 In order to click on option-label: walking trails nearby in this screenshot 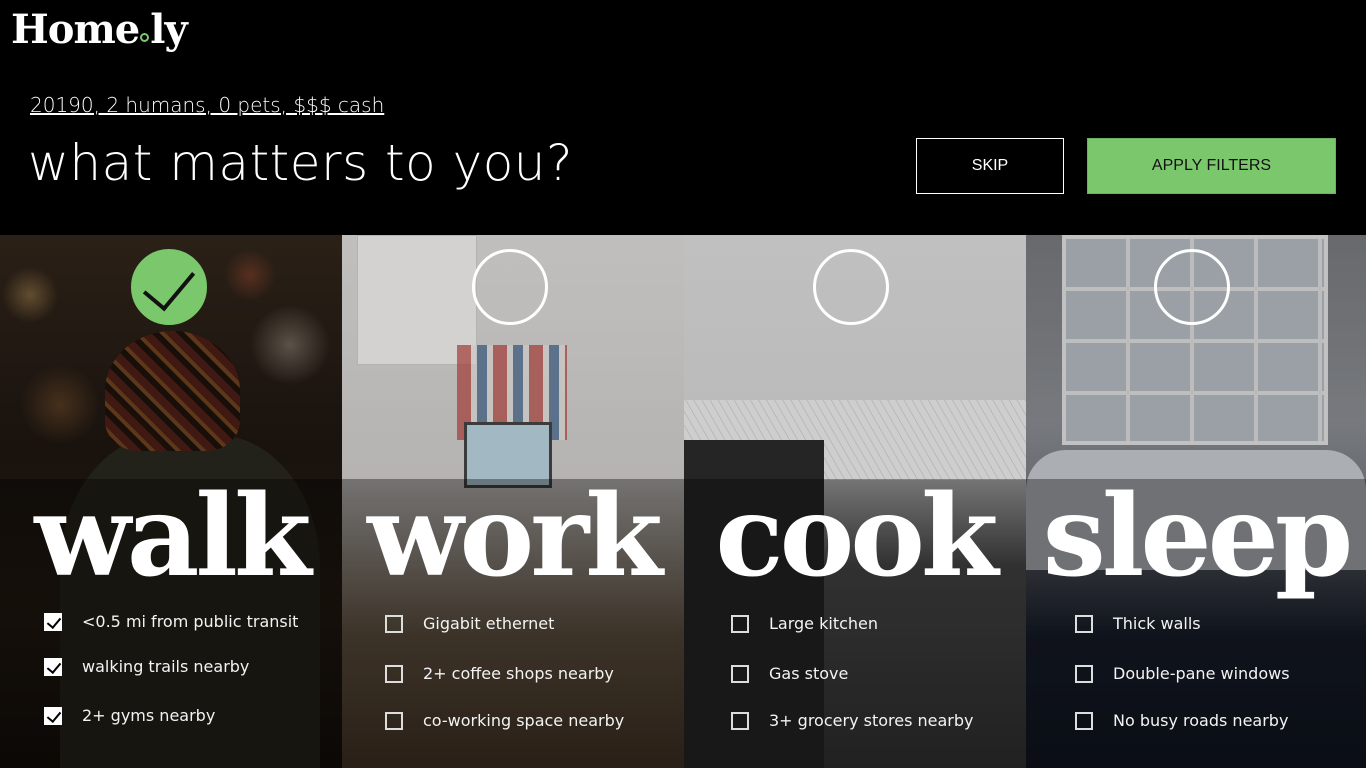, I will do `click(166, 666)`.